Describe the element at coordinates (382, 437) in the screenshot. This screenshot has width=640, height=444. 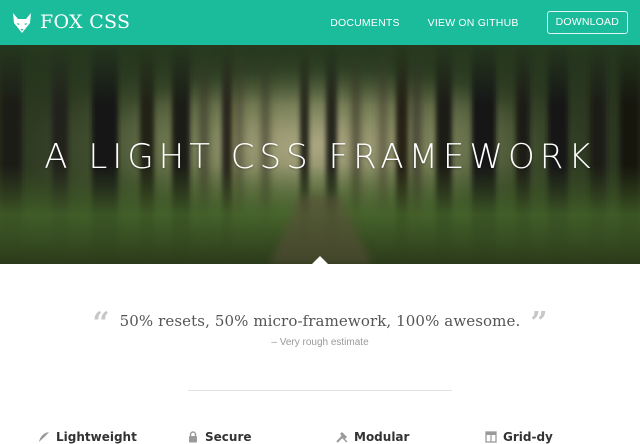
I see `feature-label: Modular` at that location.